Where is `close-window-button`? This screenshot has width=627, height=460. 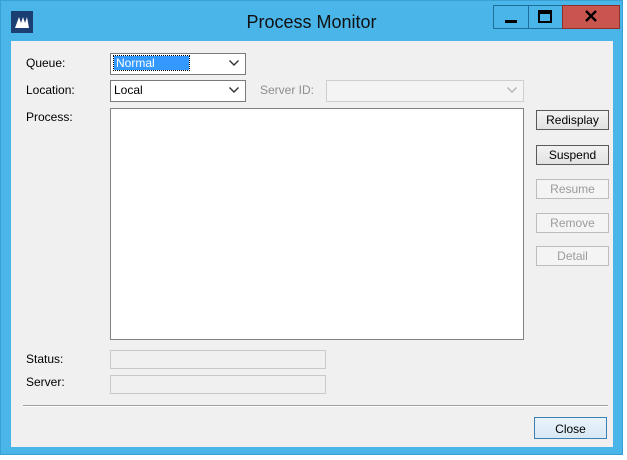
close-window-button is located at coordinates (591, 17).